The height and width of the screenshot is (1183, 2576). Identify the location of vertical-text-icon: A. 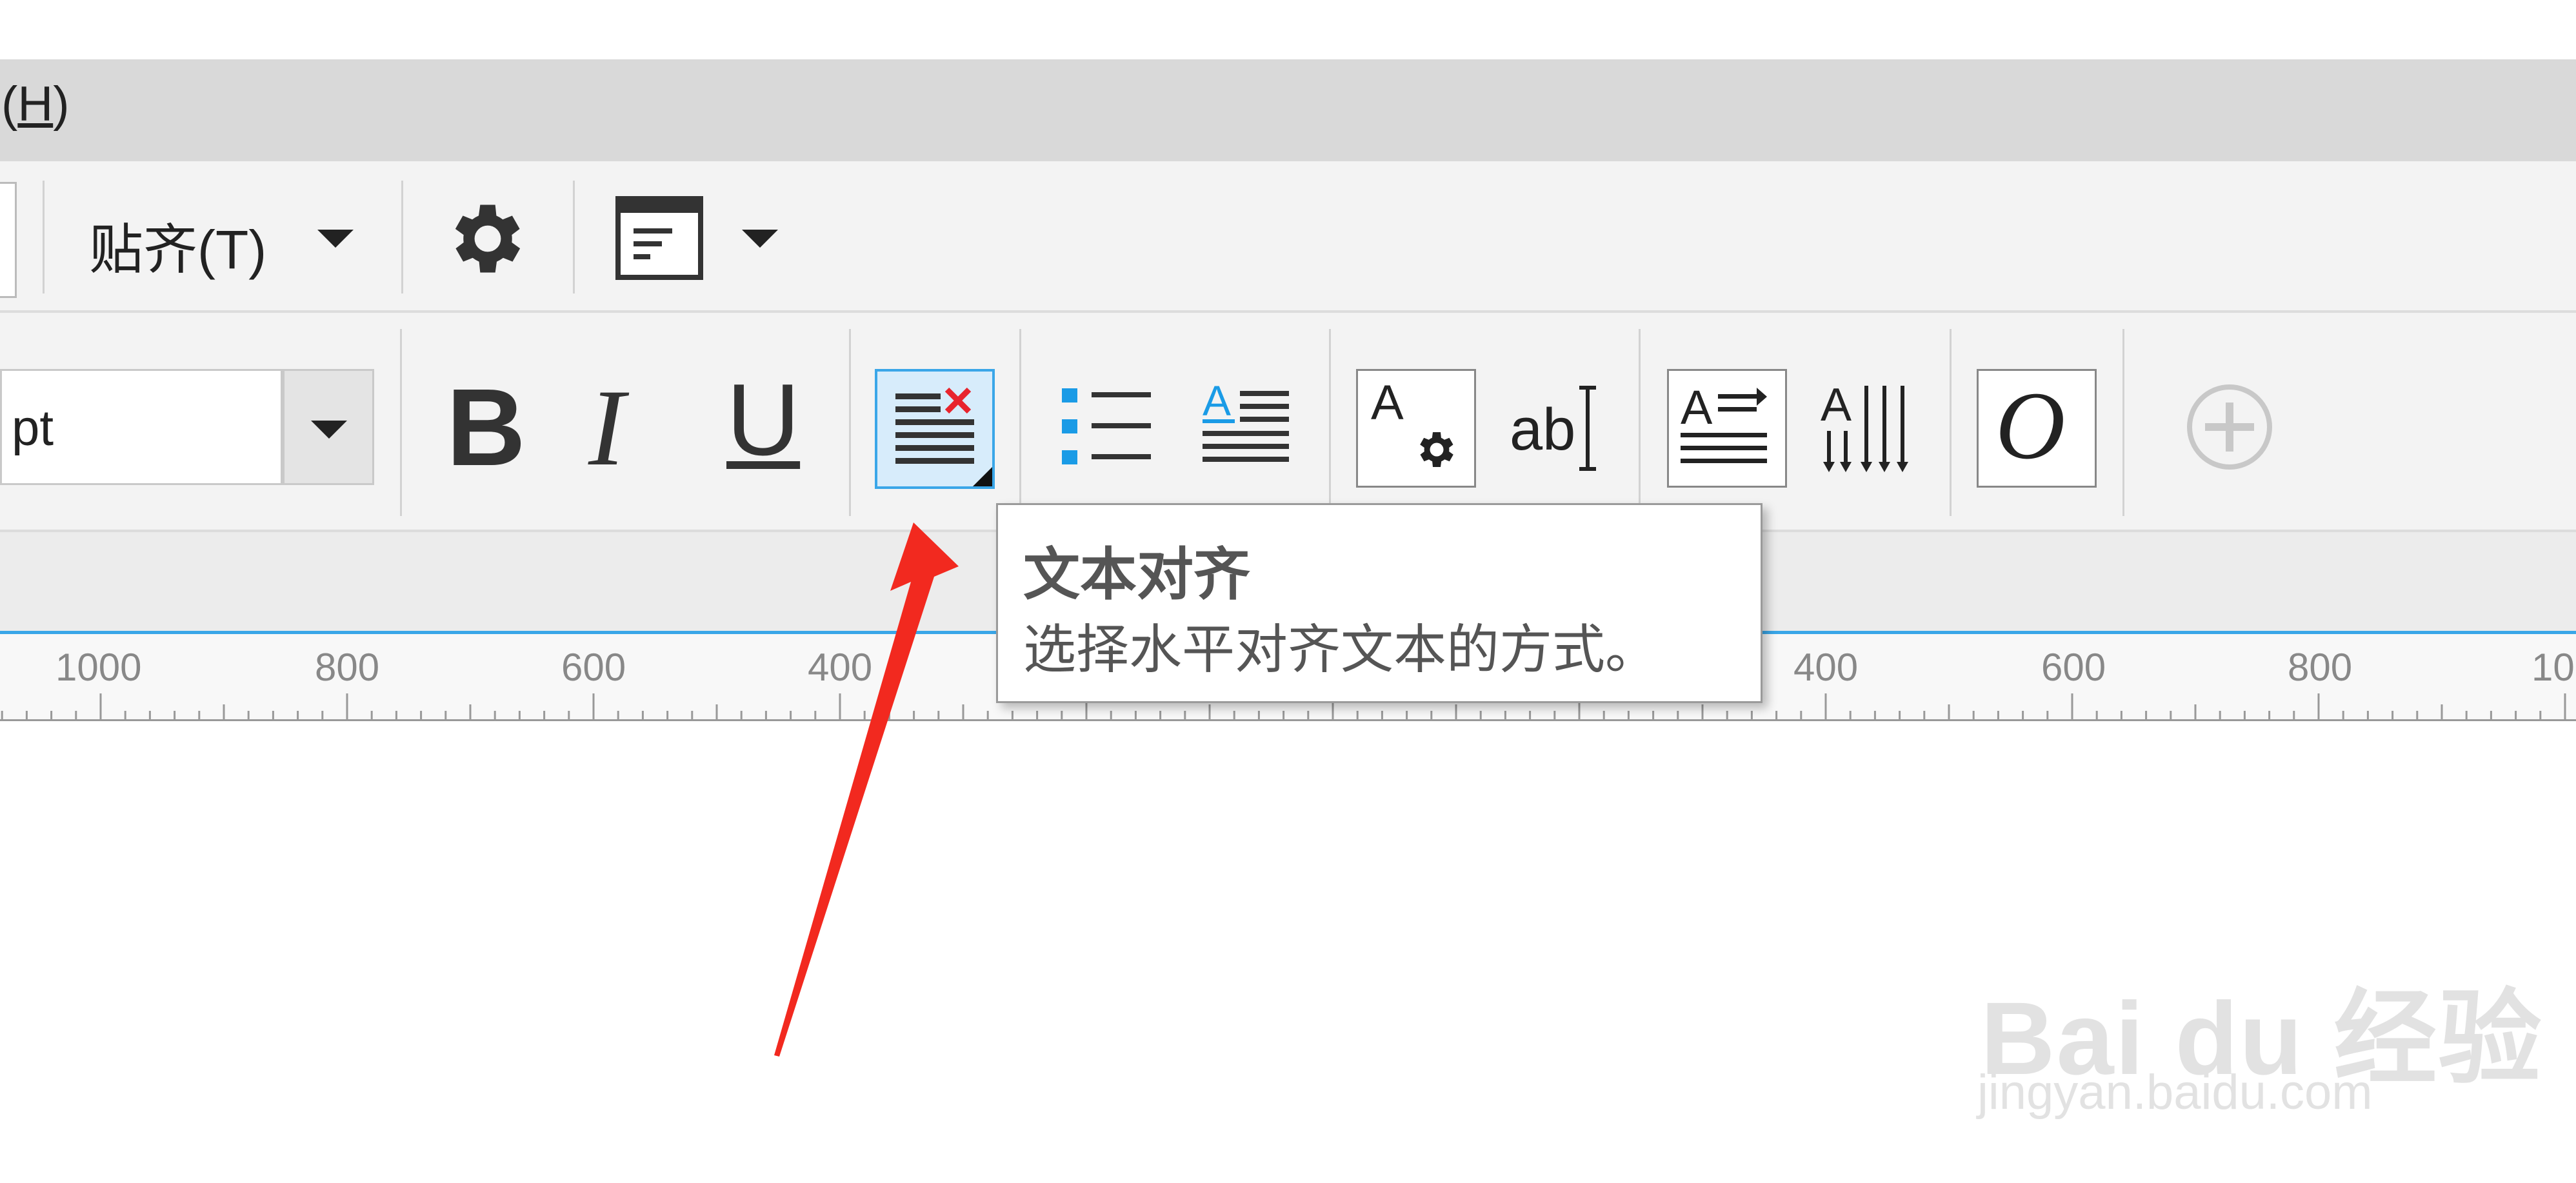
(1866, 427).